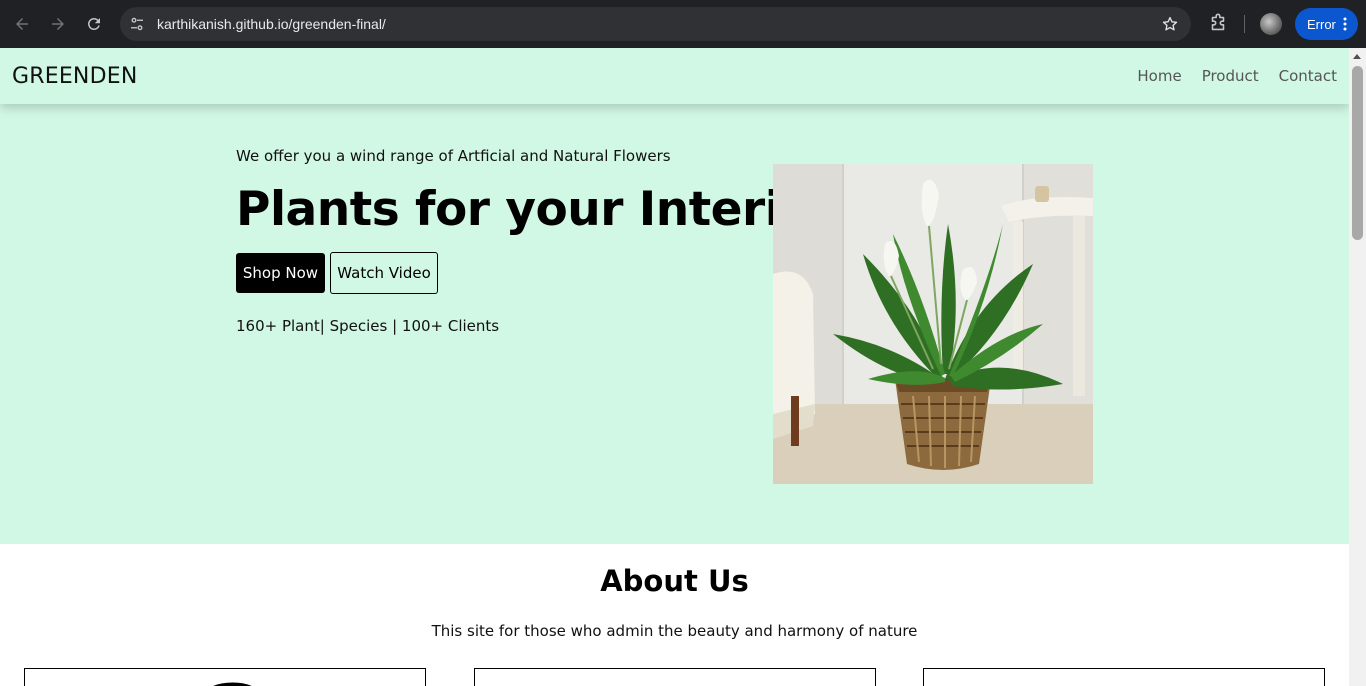  I want to click on back-button, so click(22, 24).